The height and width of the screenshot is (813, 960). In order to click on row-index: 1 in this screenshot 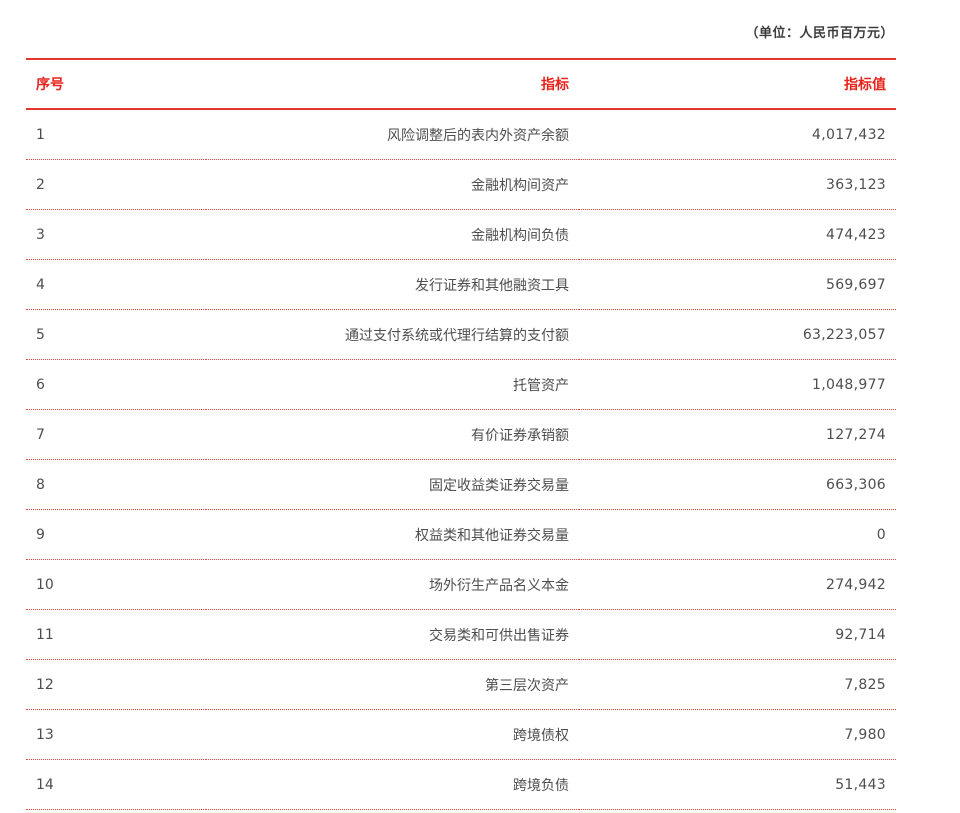, I will do `click(116, 134)`.